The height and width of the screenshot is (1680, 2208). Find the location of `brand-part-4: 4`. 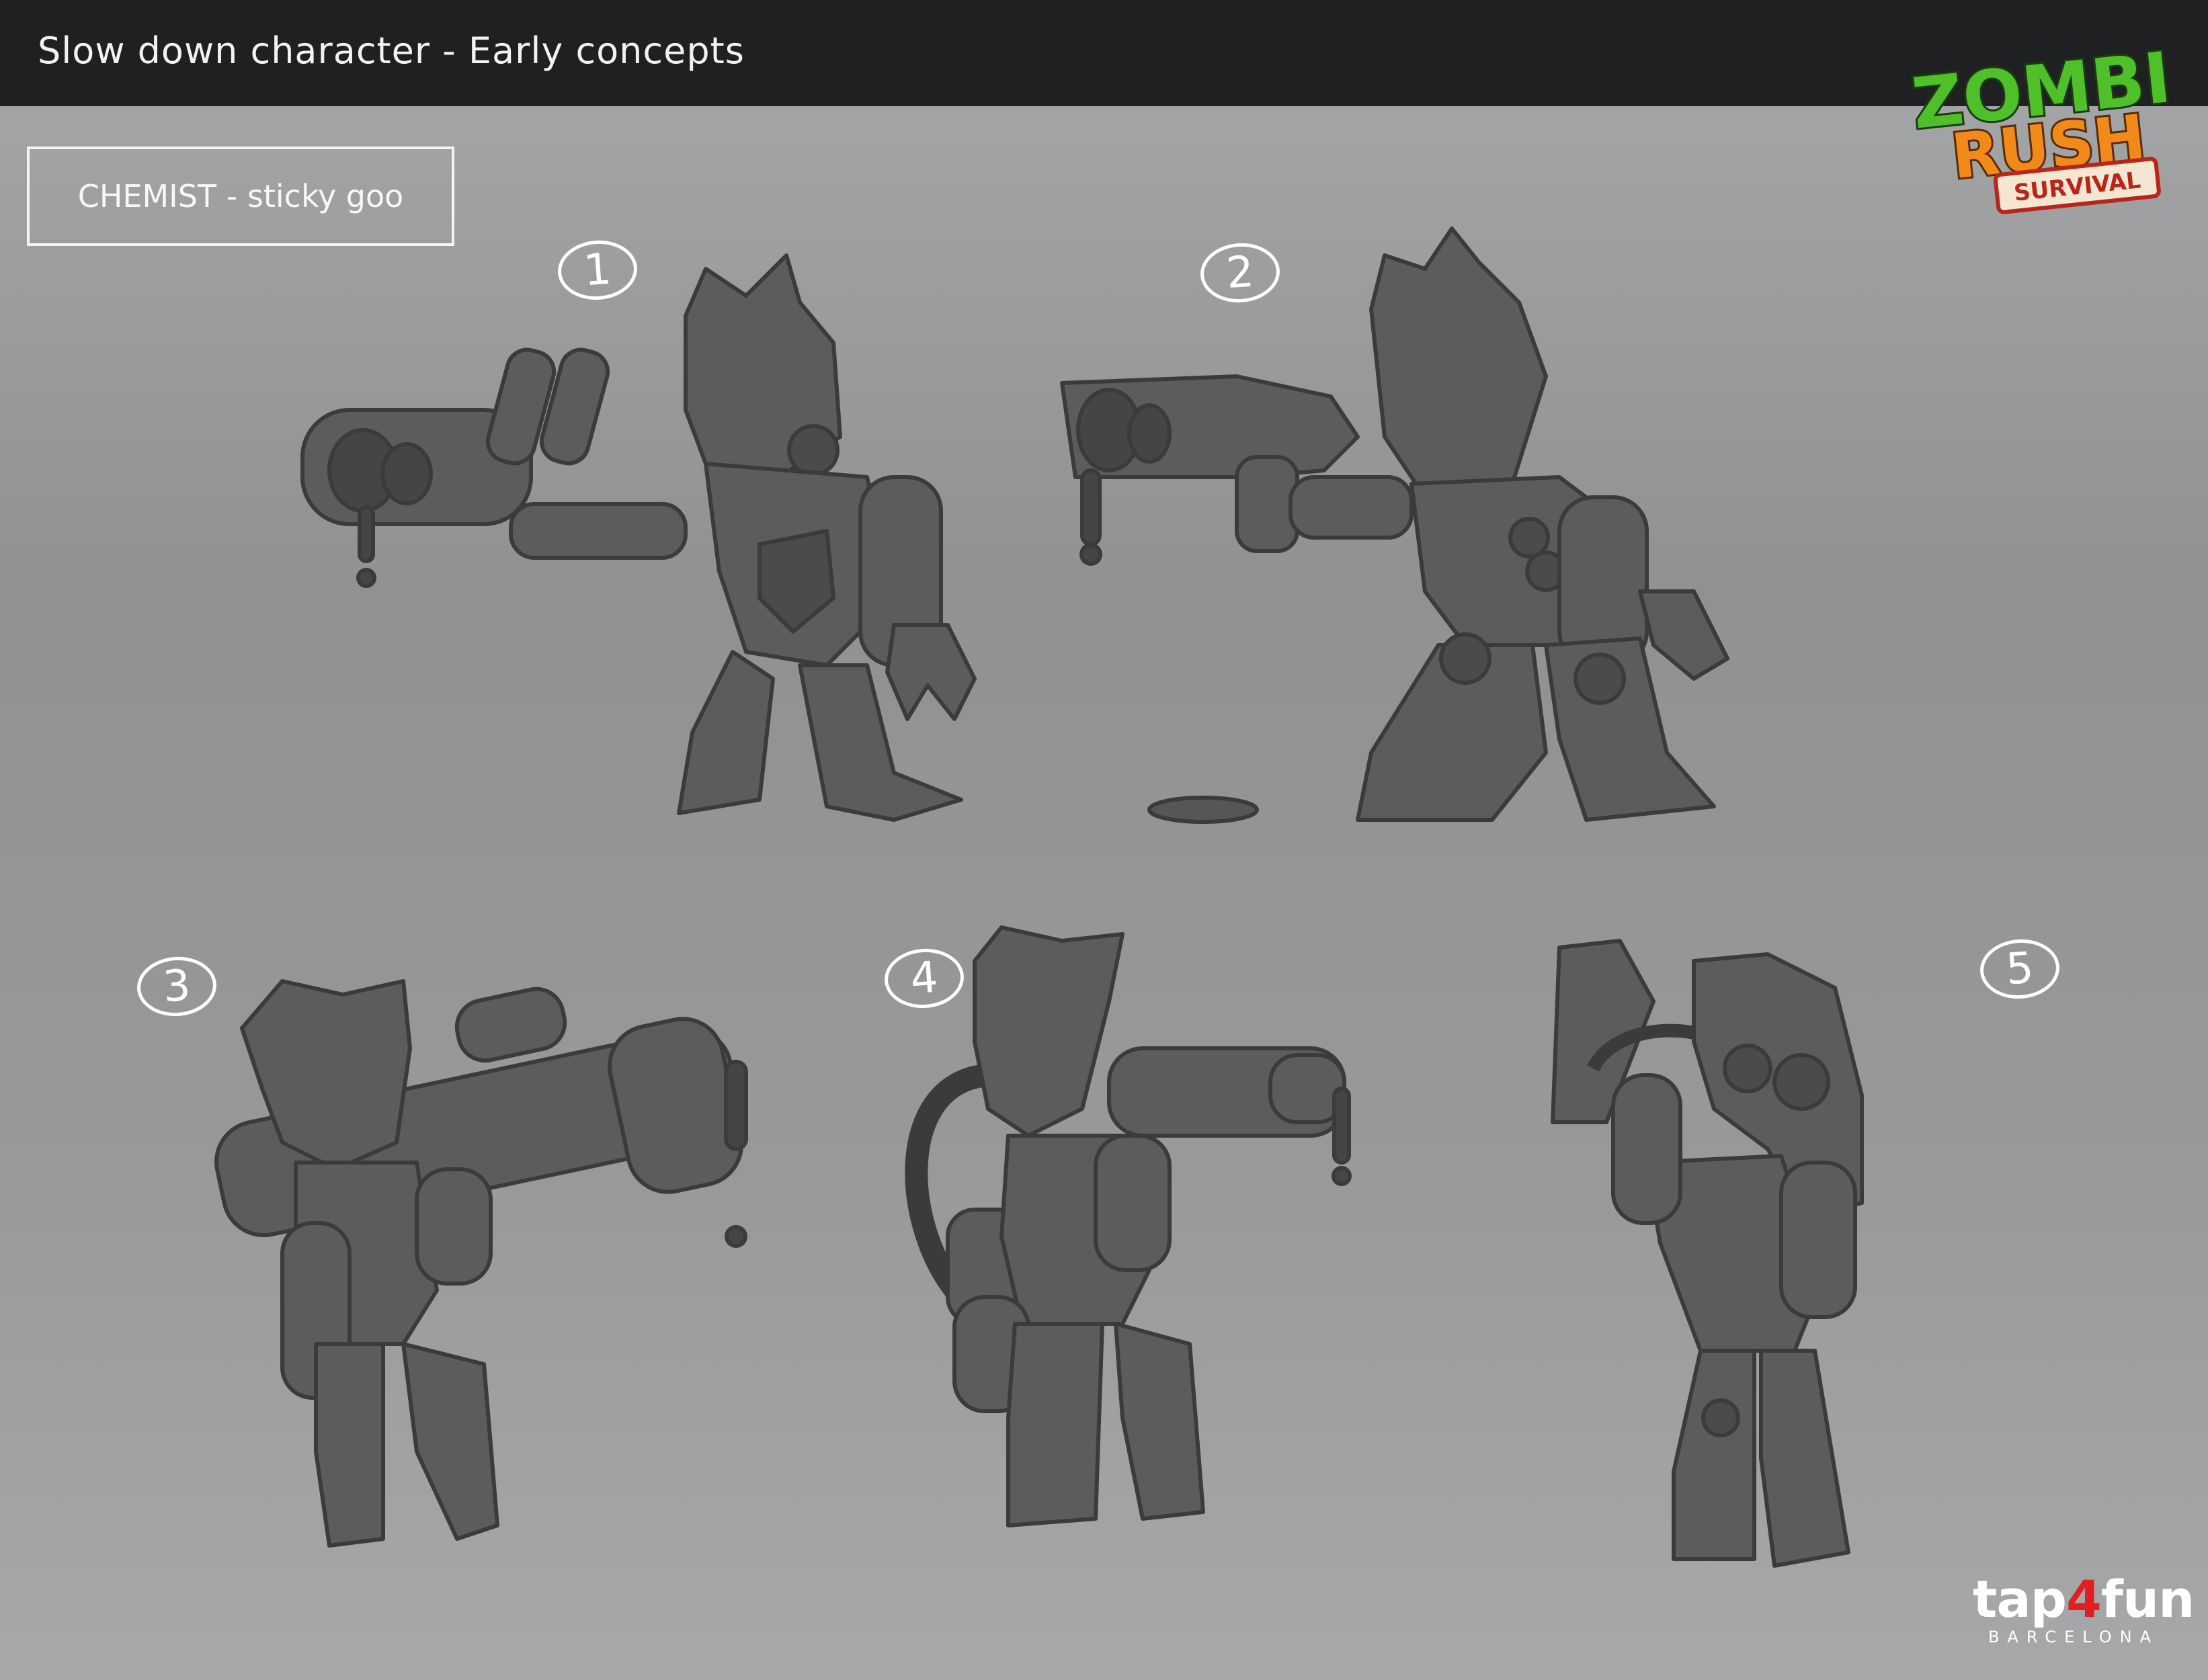

brand-part-4: 4 is located at coordinates (2084, 1599).